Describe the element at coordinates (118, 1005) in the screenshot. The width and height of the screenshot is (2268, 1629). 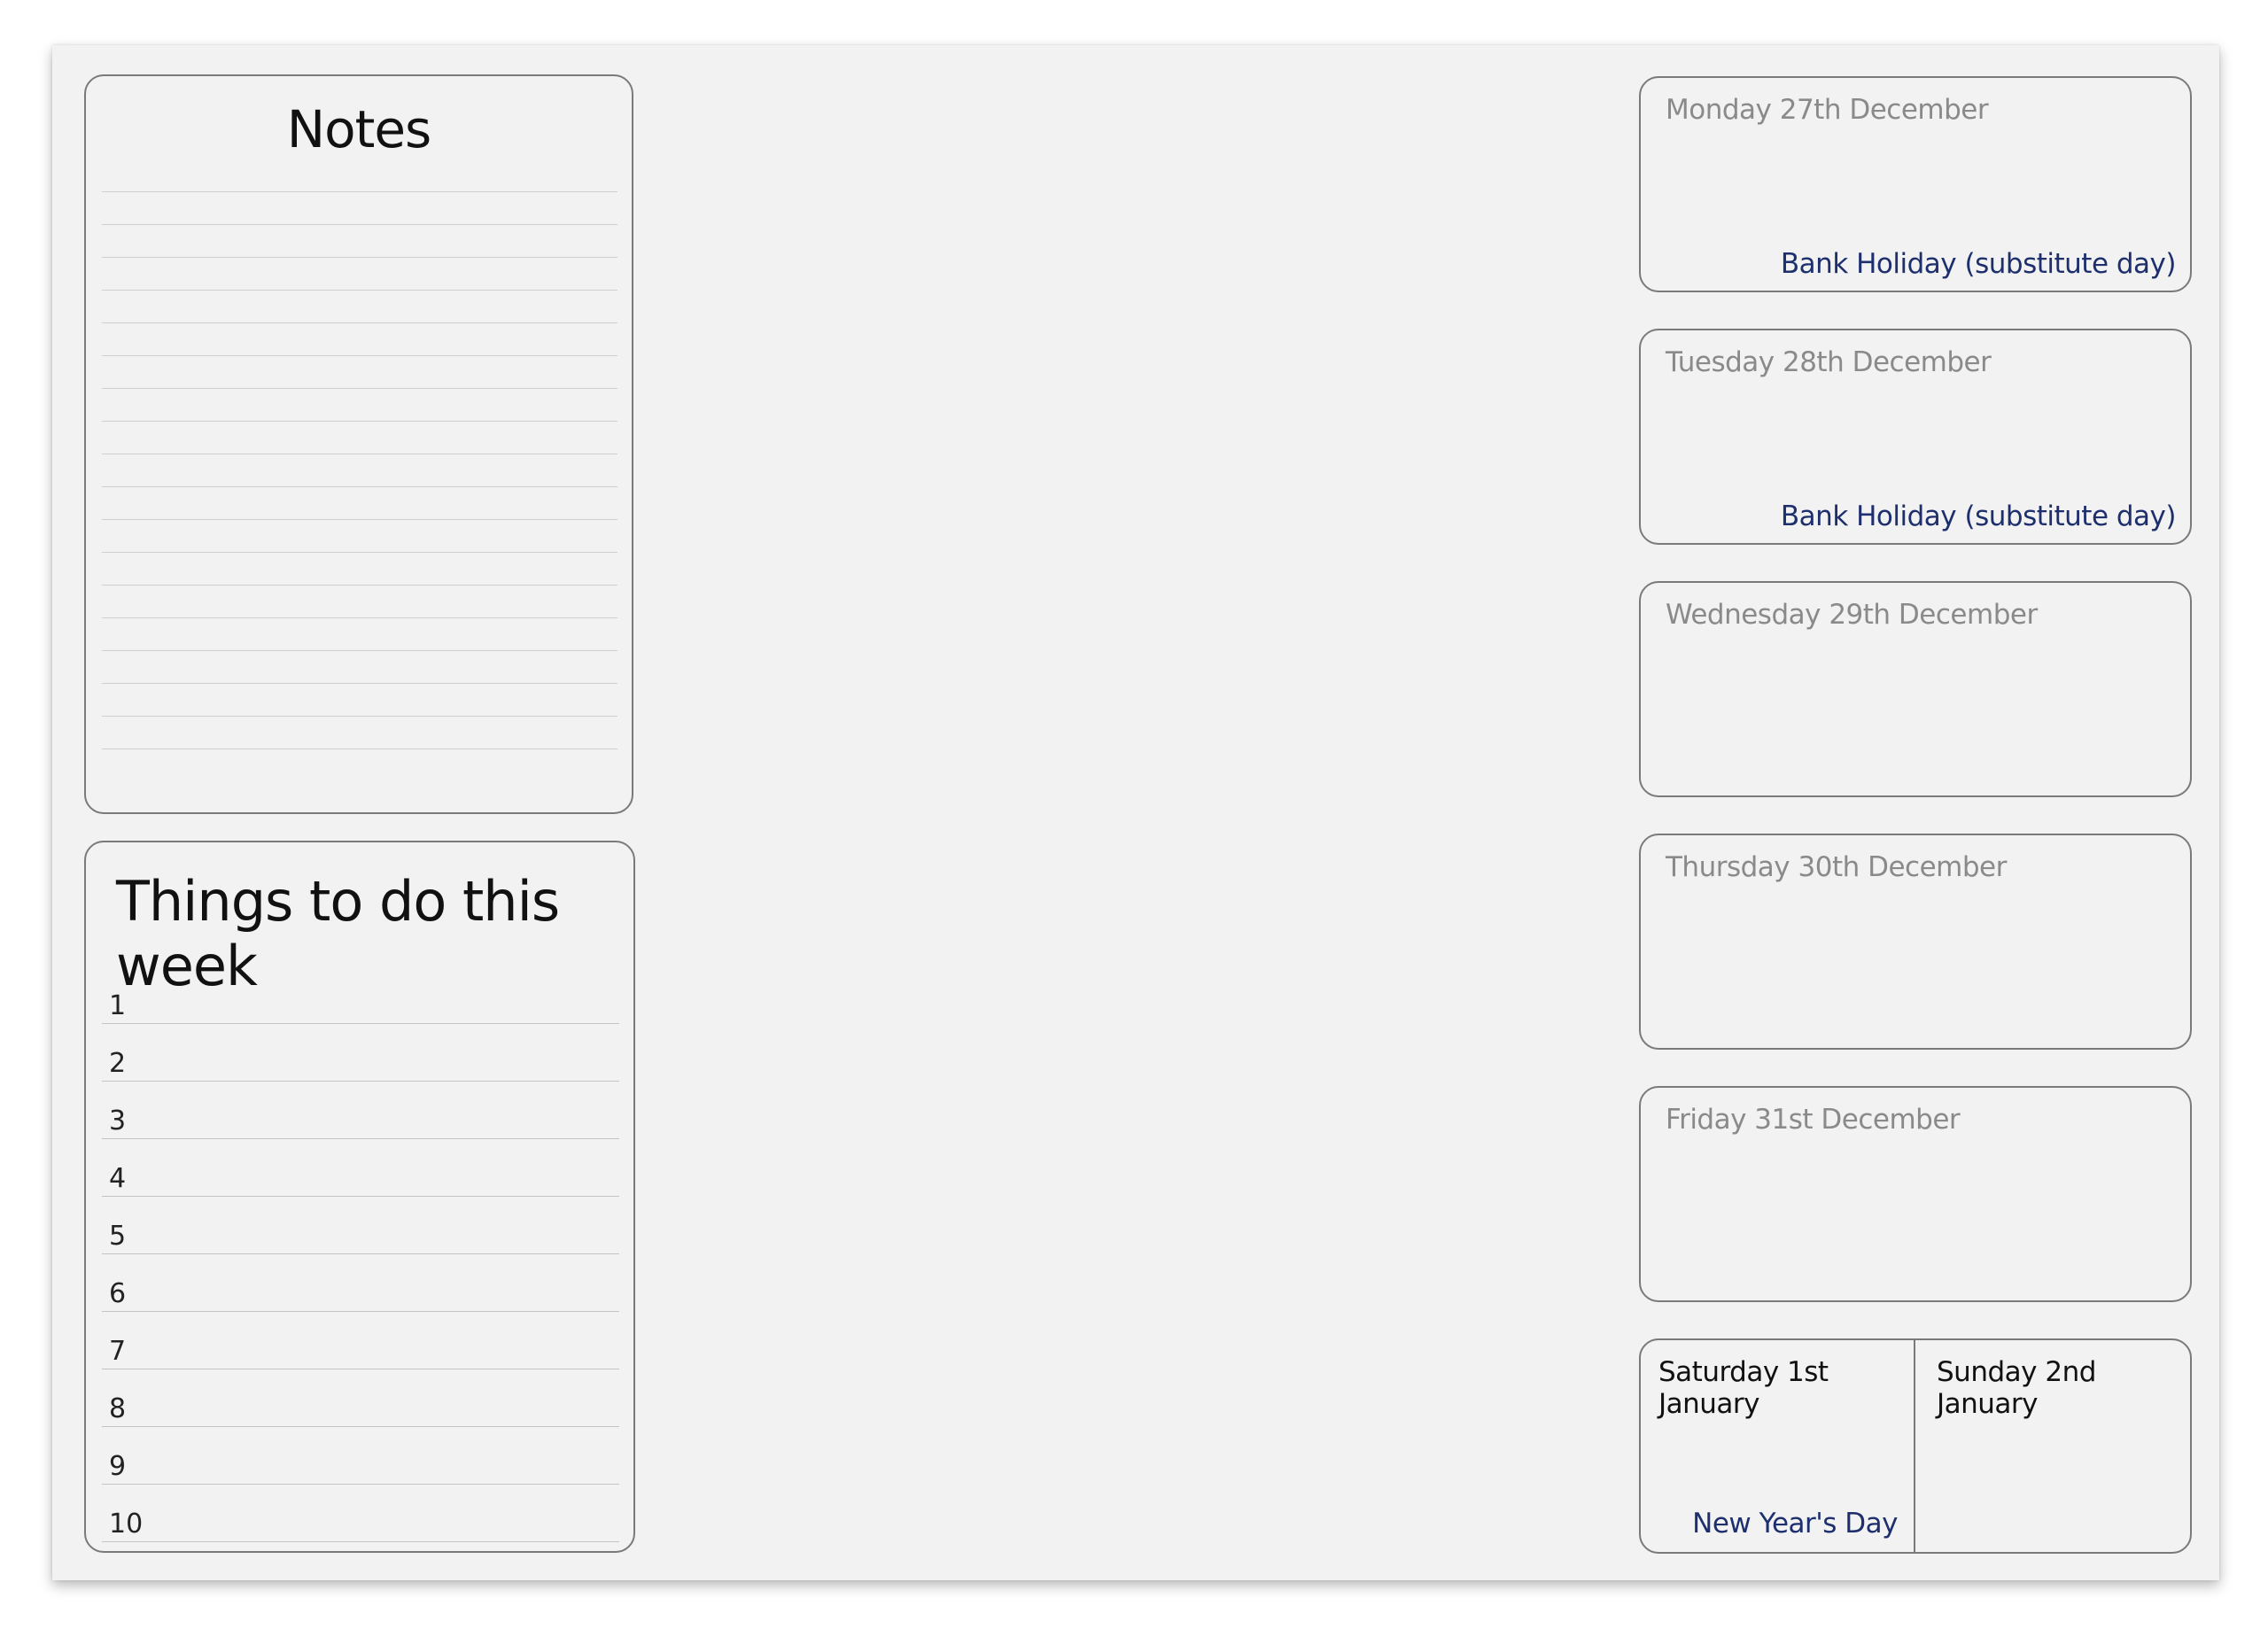
I see `todo-number: 1` at that location.